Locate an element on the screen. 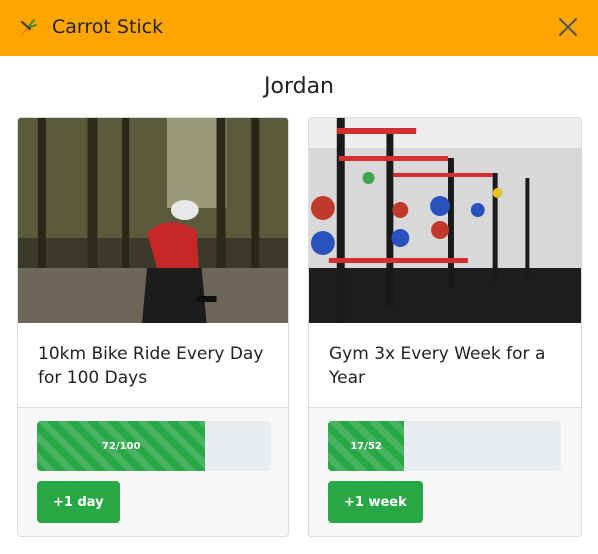 The image size is (598, 554). progress-bar: 17/52 is located at coordinates (444, 446).